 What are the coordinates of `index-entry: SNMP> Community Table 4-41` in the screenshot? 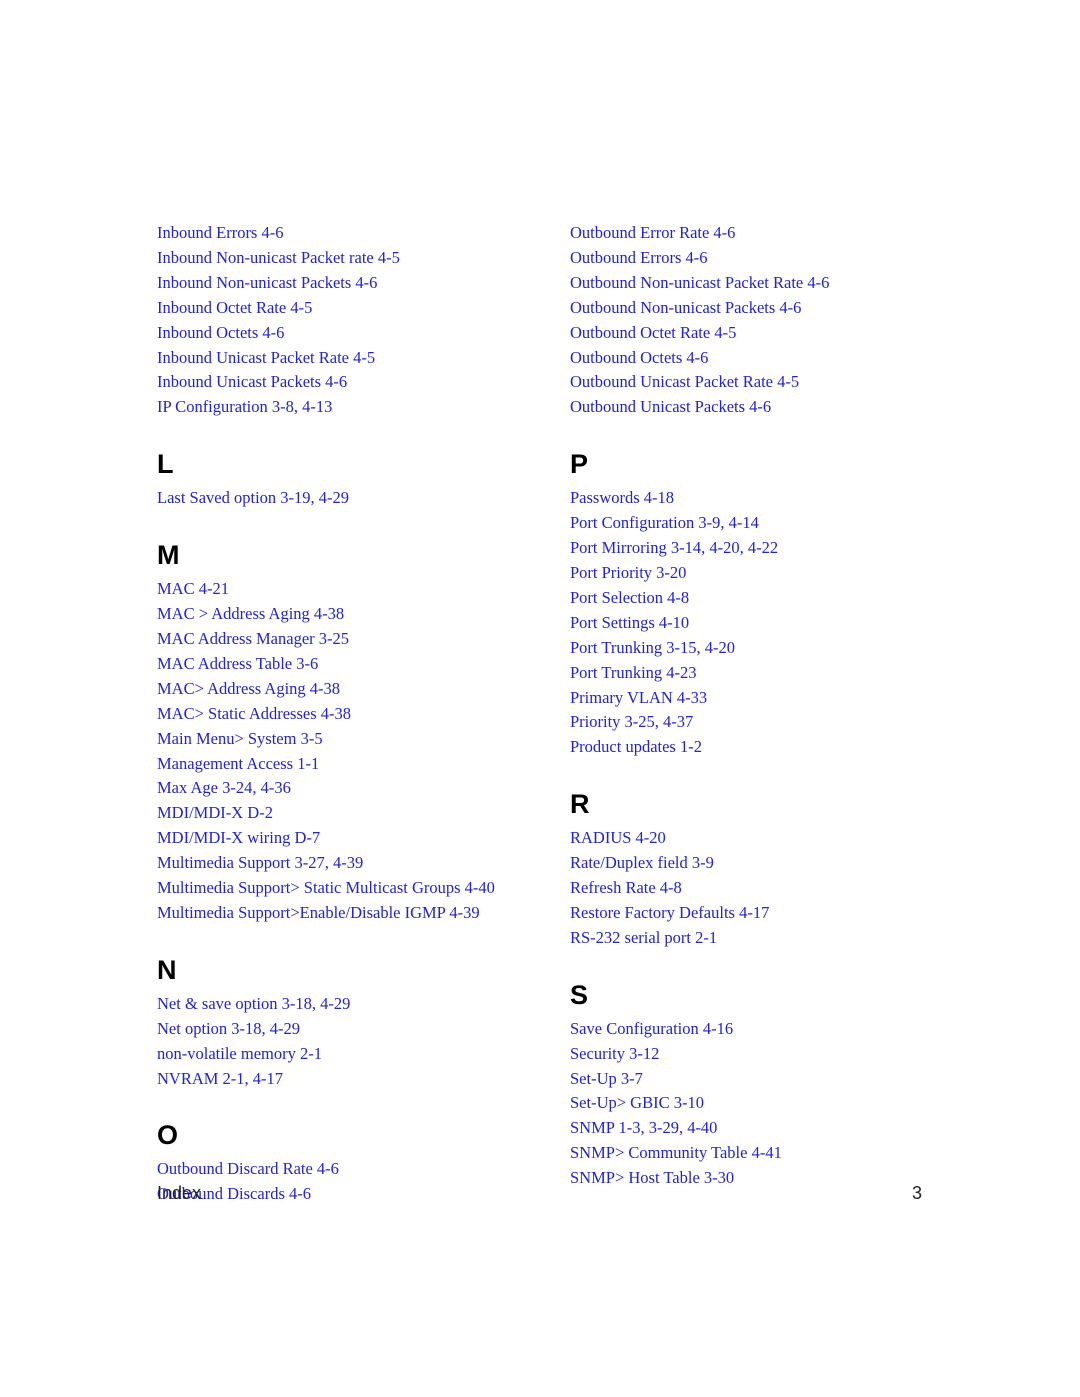 It's located at (763, 1153).